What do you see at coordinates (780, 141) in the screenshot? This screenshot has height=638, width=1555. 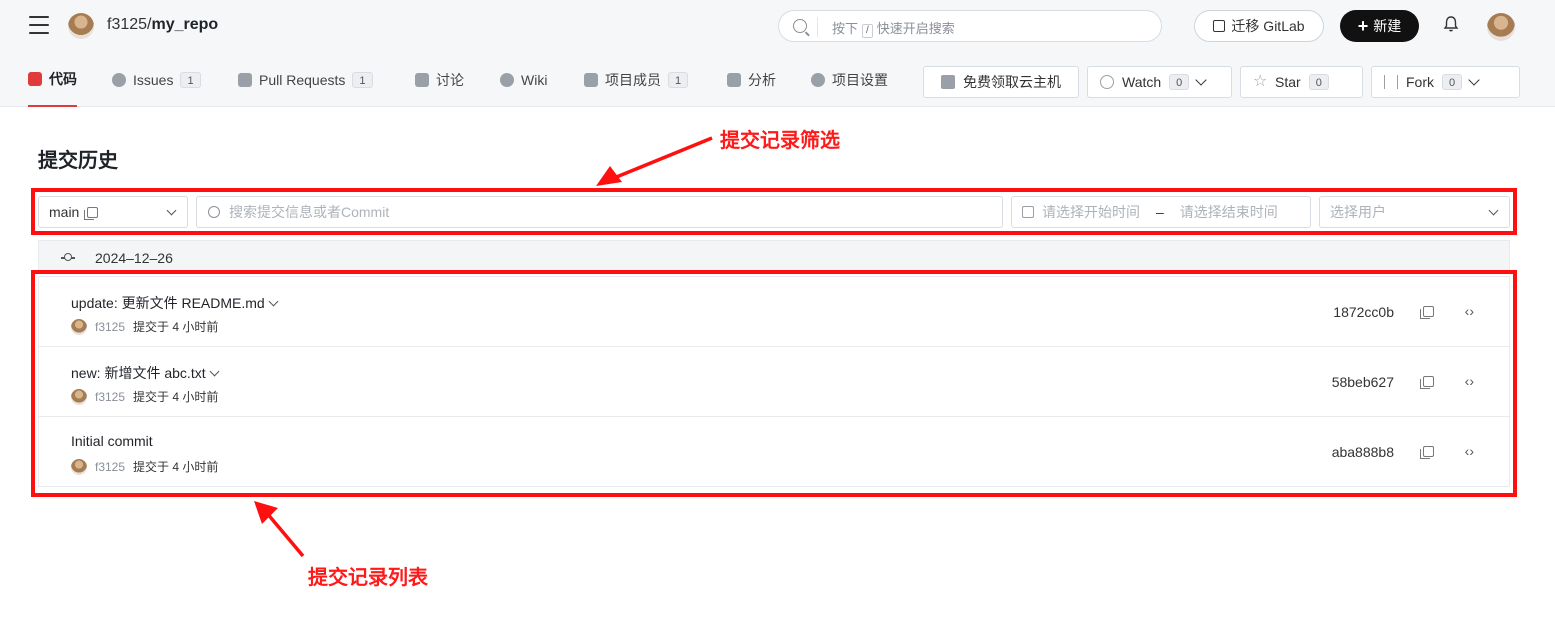 I see `filter-annotation: 提交记录筛选` at bounding box center [780, 141].